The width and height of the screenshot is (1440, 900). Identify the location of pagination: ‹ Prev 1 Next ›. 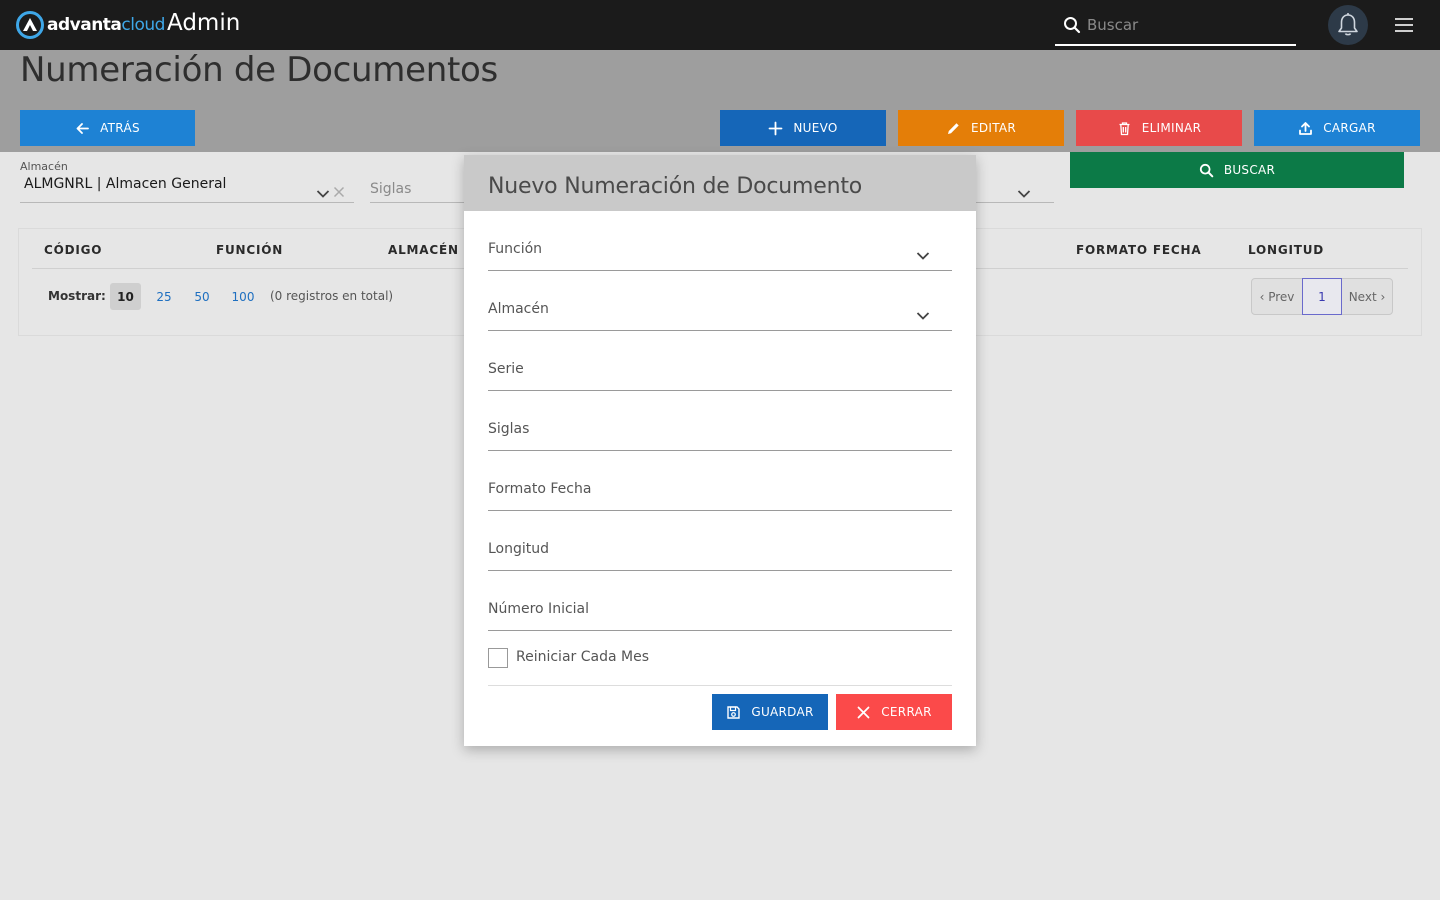
(1322, 296).